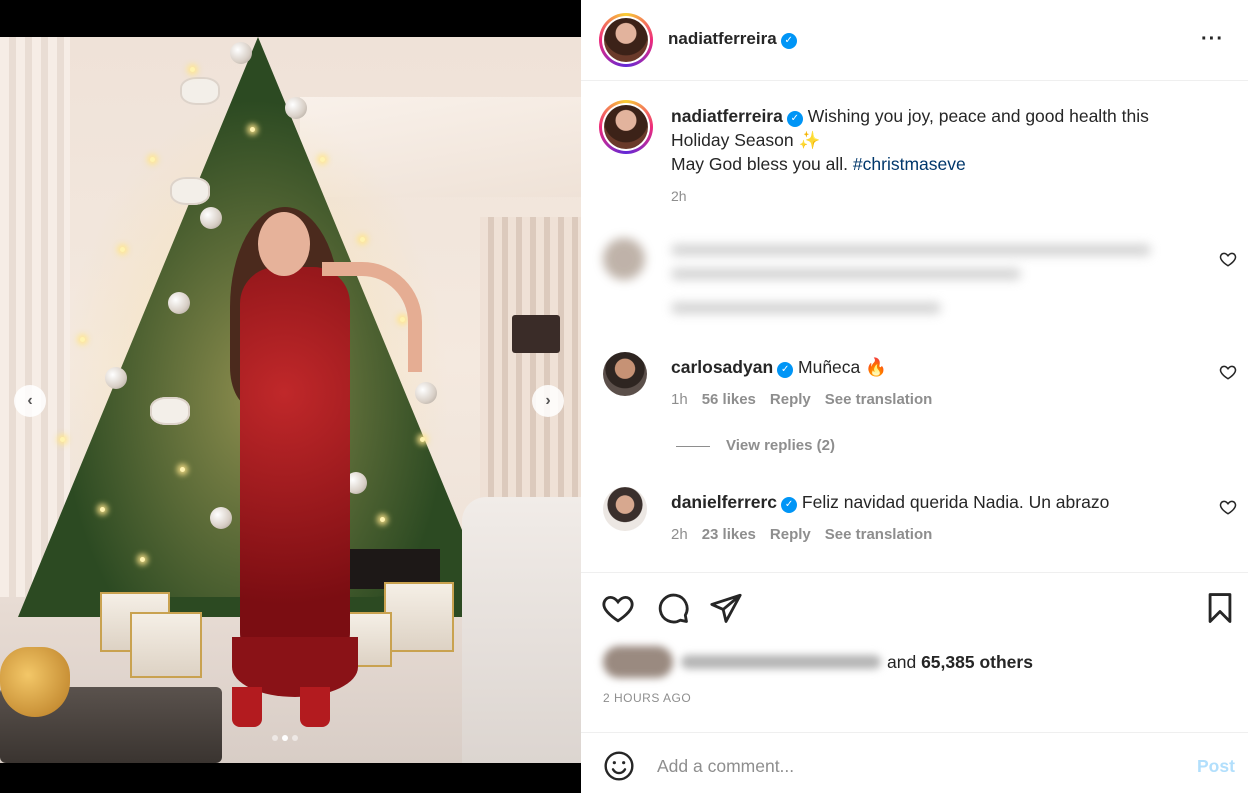 The width and height of the screenshot is (1248, 793). I want to click on chevron-right-icon: ›, so click(548, 401).